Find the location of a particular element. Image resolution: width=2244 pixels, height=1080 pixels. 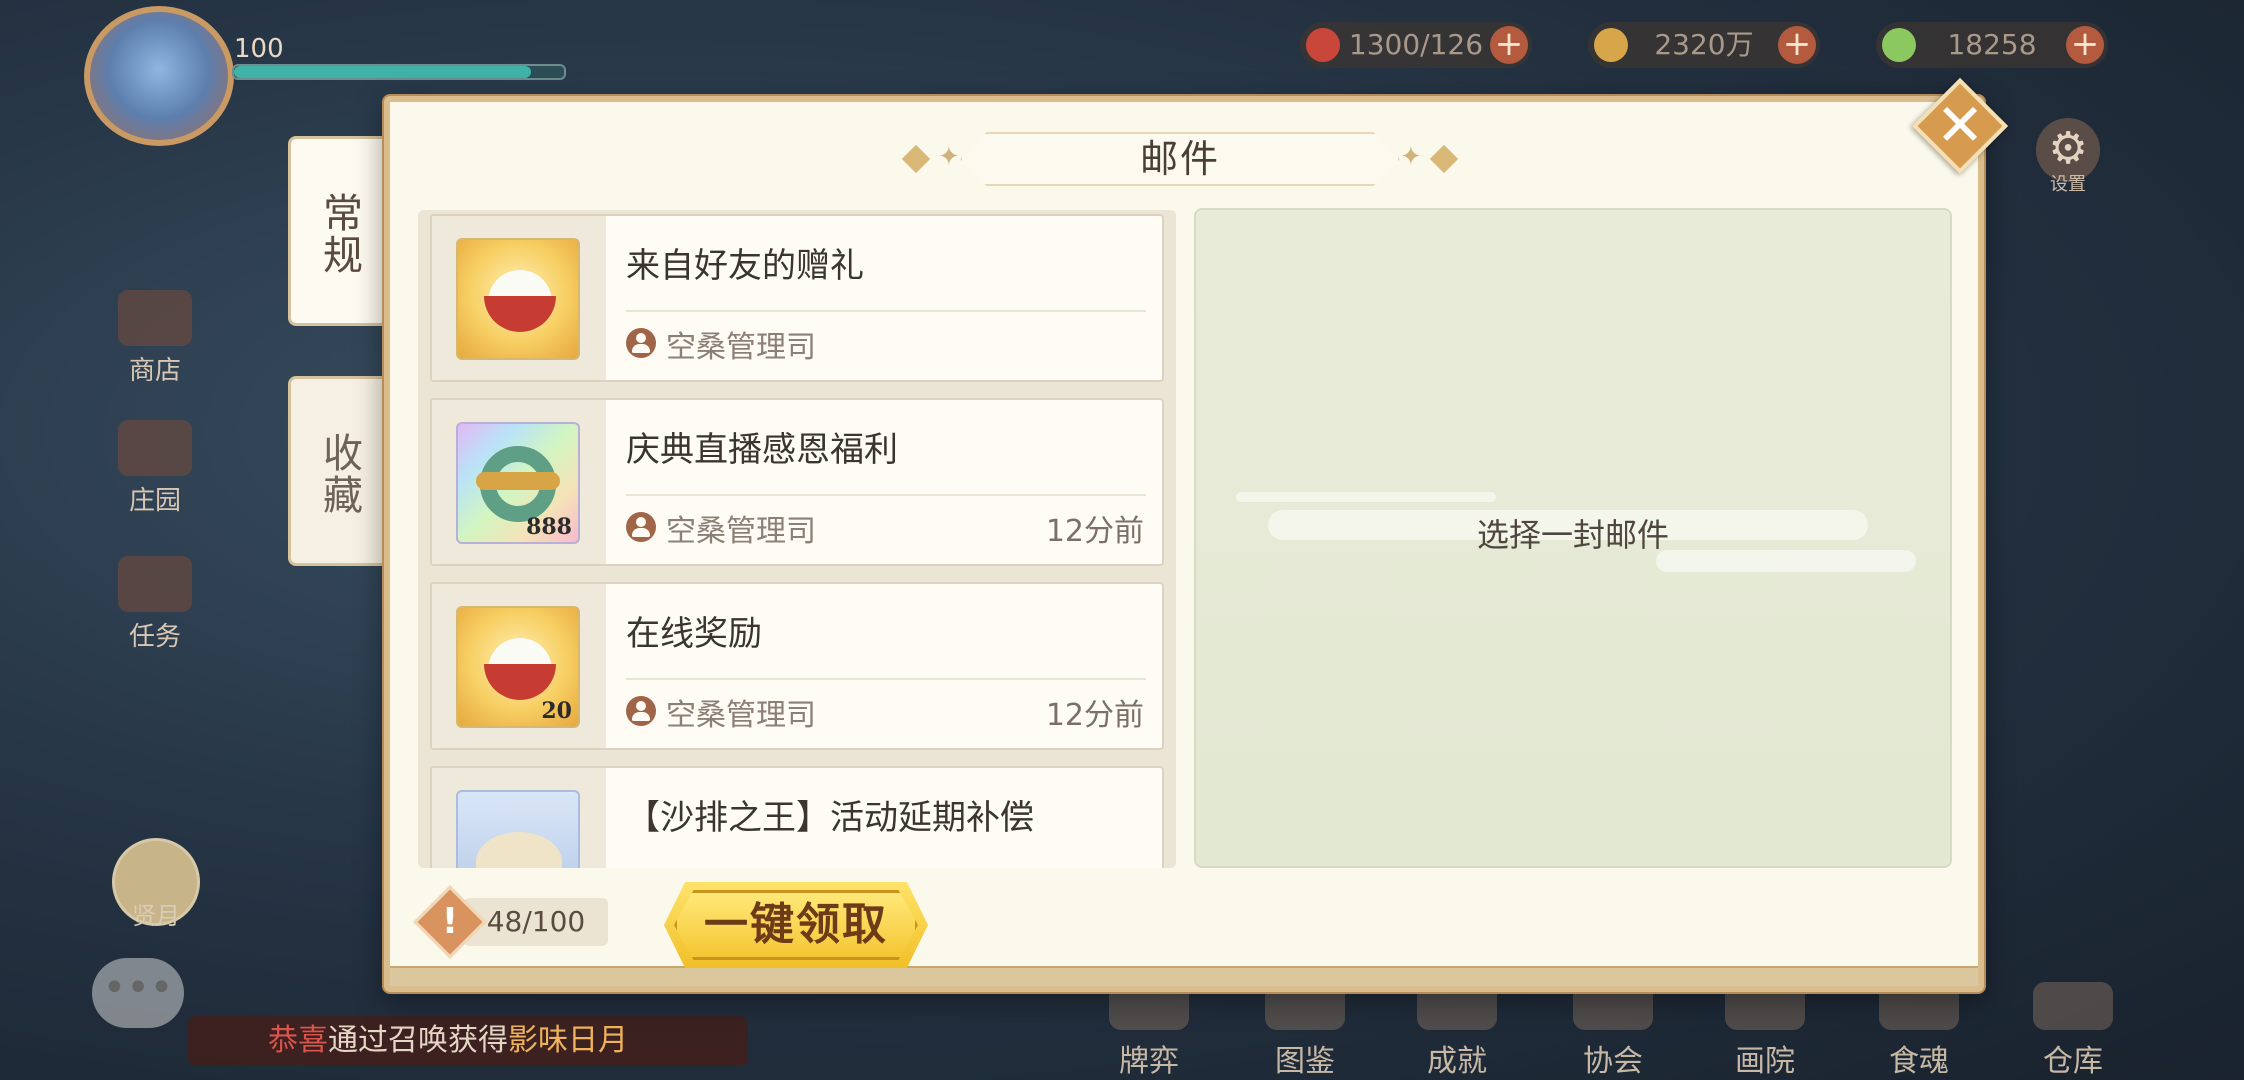

gem-icon is located at coordinates (1899, 45).